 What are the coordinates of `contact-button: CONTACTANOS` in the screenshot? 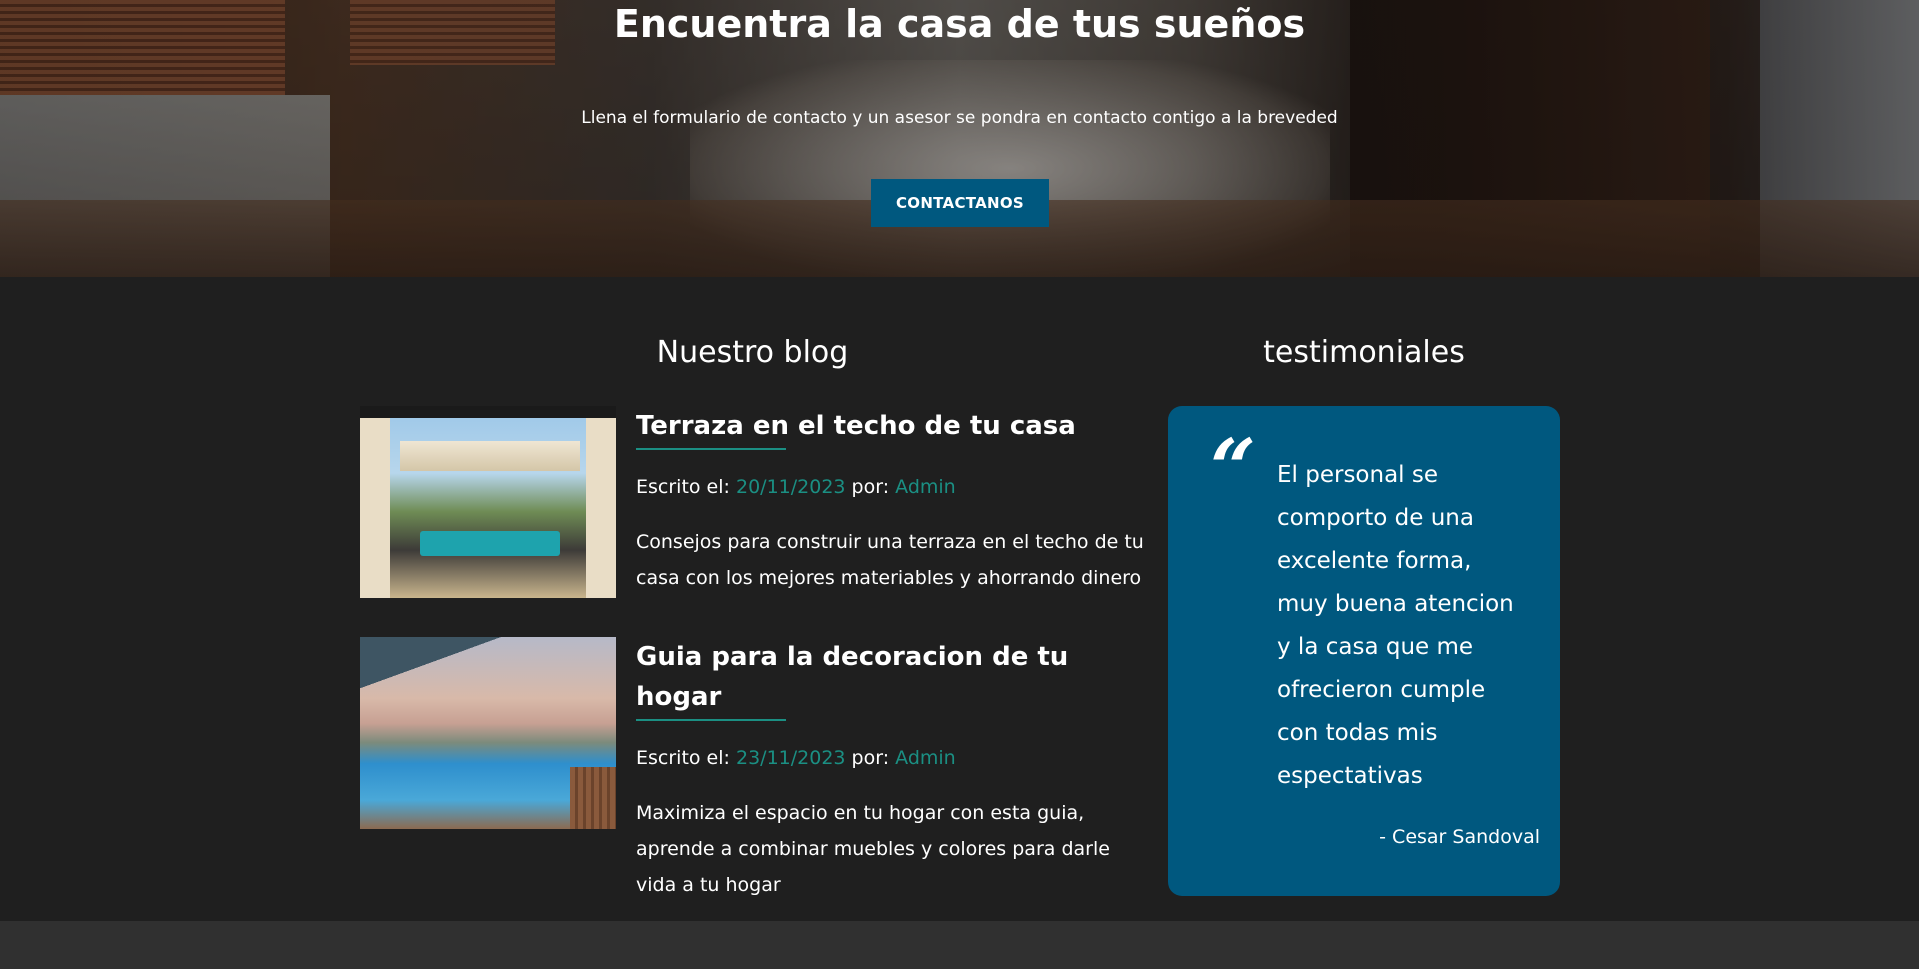 It's located at (960, 203).